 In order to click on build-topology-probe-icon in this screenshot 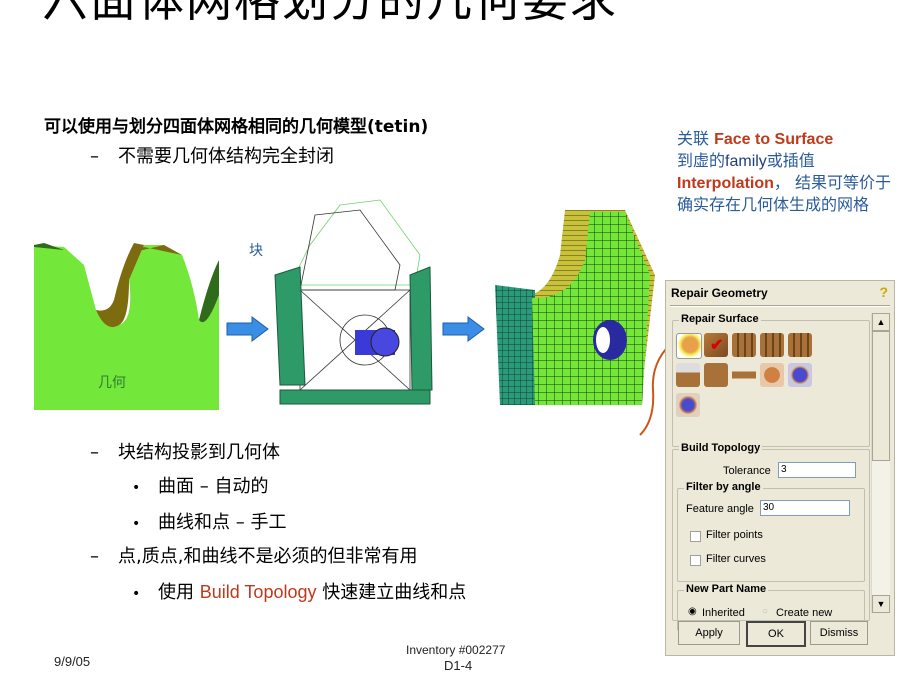, I will do `click(688, 405)`.